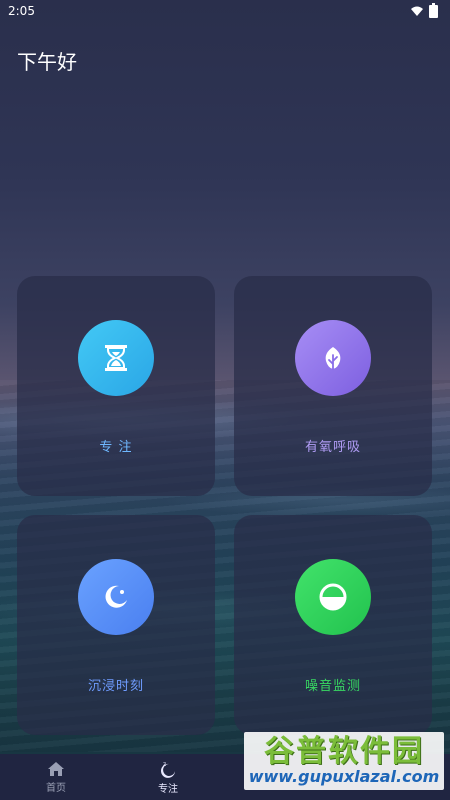 The image size is (450, 800). What do you see at coordinates (116, 358) in the screenshot?
I see `hourglass-icon` at bounding box center [116, 358].